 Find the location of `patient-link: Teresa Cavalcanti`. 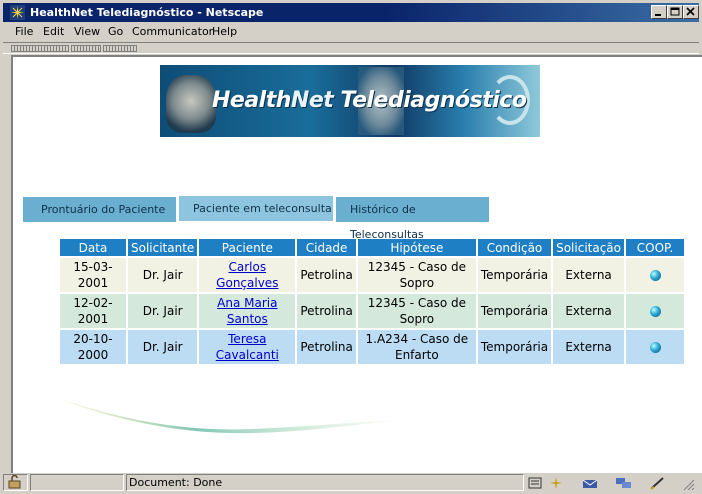

patient-link: Teresa Cavalcanti is located at coordinates (247, 347).